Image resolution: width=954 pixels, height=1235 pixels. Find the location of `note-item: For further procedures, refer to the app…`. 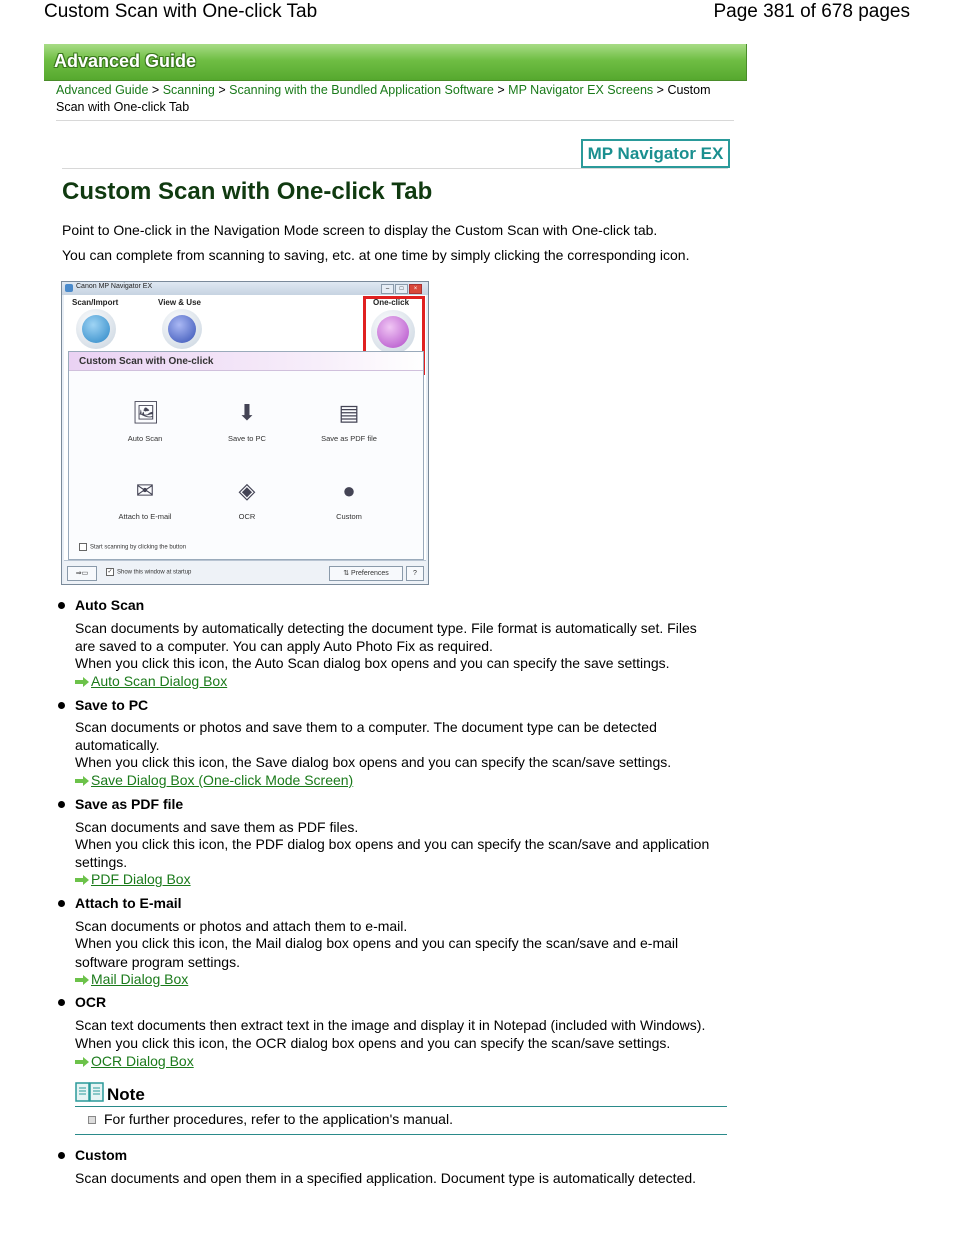

note-item: For further procedures, refer to the app… is located at coordinates (270, 1119).